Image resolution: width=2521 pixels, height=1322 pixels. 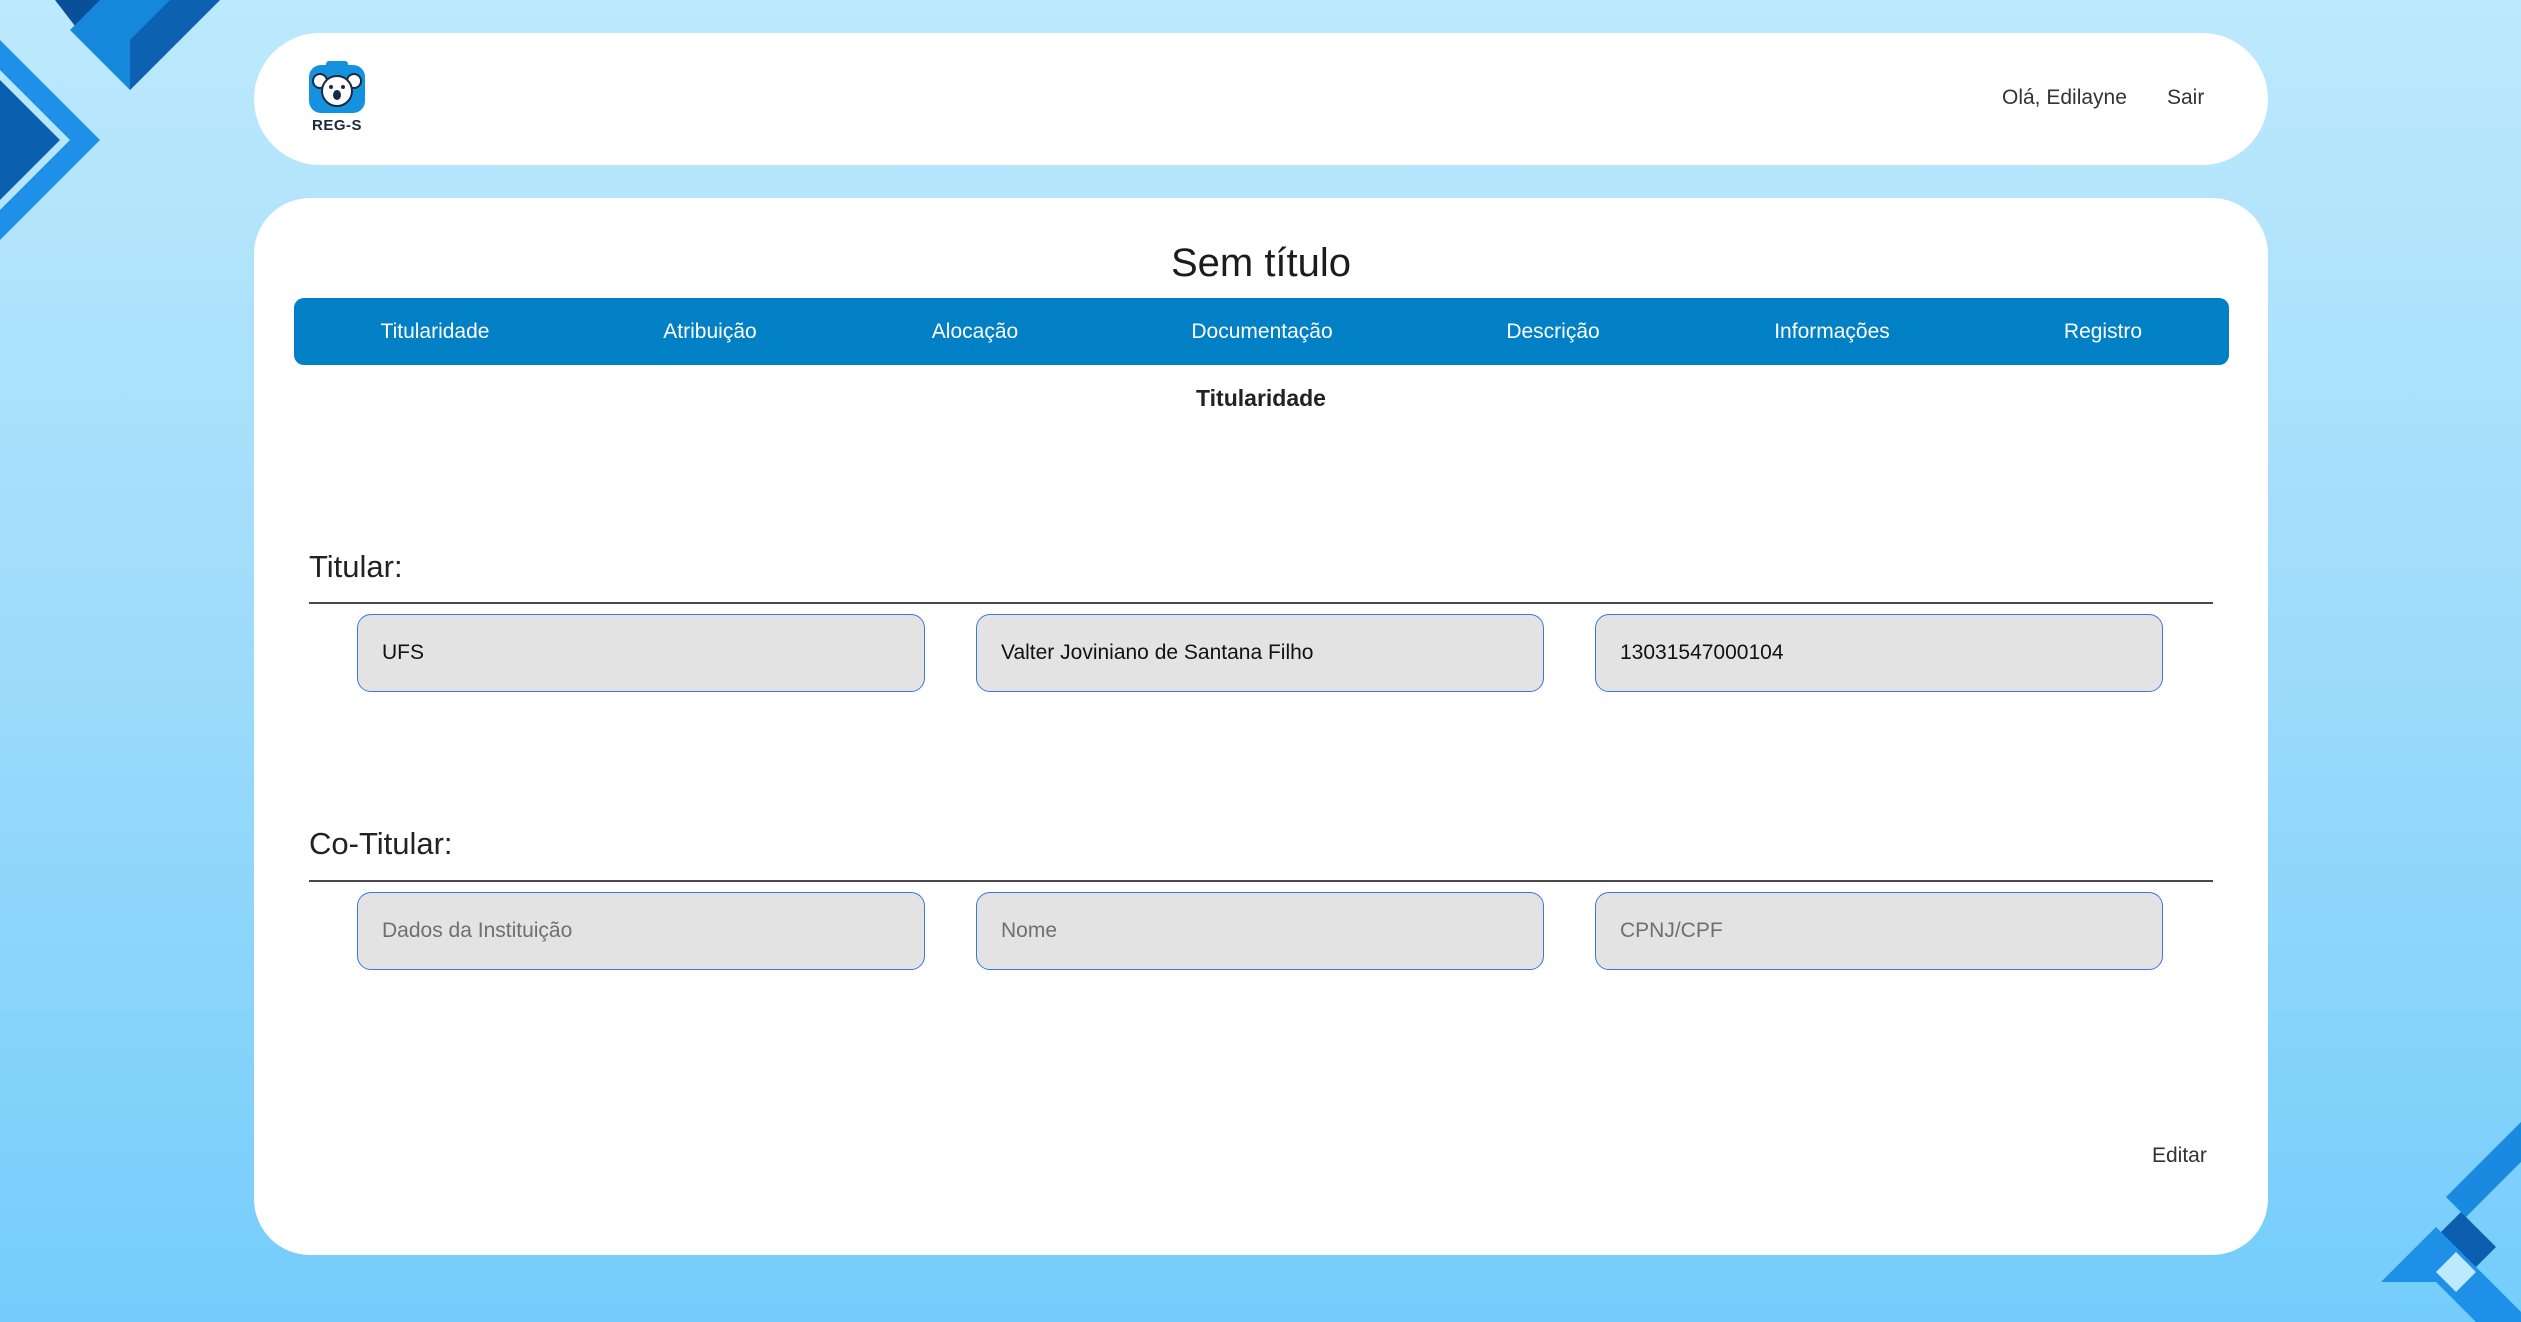 What do you see at coordinates (381, 843) in the screenshot?
I see `cotitular-label: Co-Titular:` at bounding box center [381, 843].